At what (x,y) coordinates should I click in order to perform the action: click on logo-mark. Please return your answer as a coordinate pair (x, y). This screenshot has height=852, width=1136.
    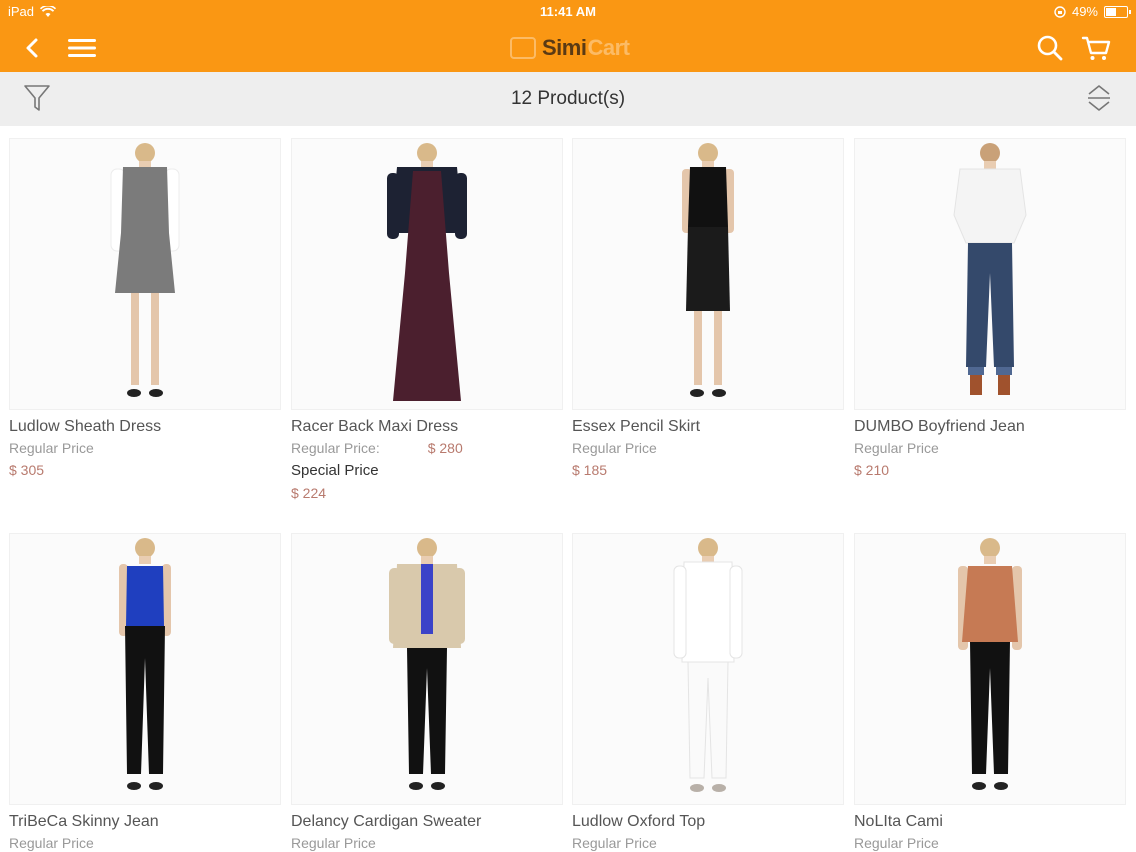
    Looking at the image, I should click on (523, 48).